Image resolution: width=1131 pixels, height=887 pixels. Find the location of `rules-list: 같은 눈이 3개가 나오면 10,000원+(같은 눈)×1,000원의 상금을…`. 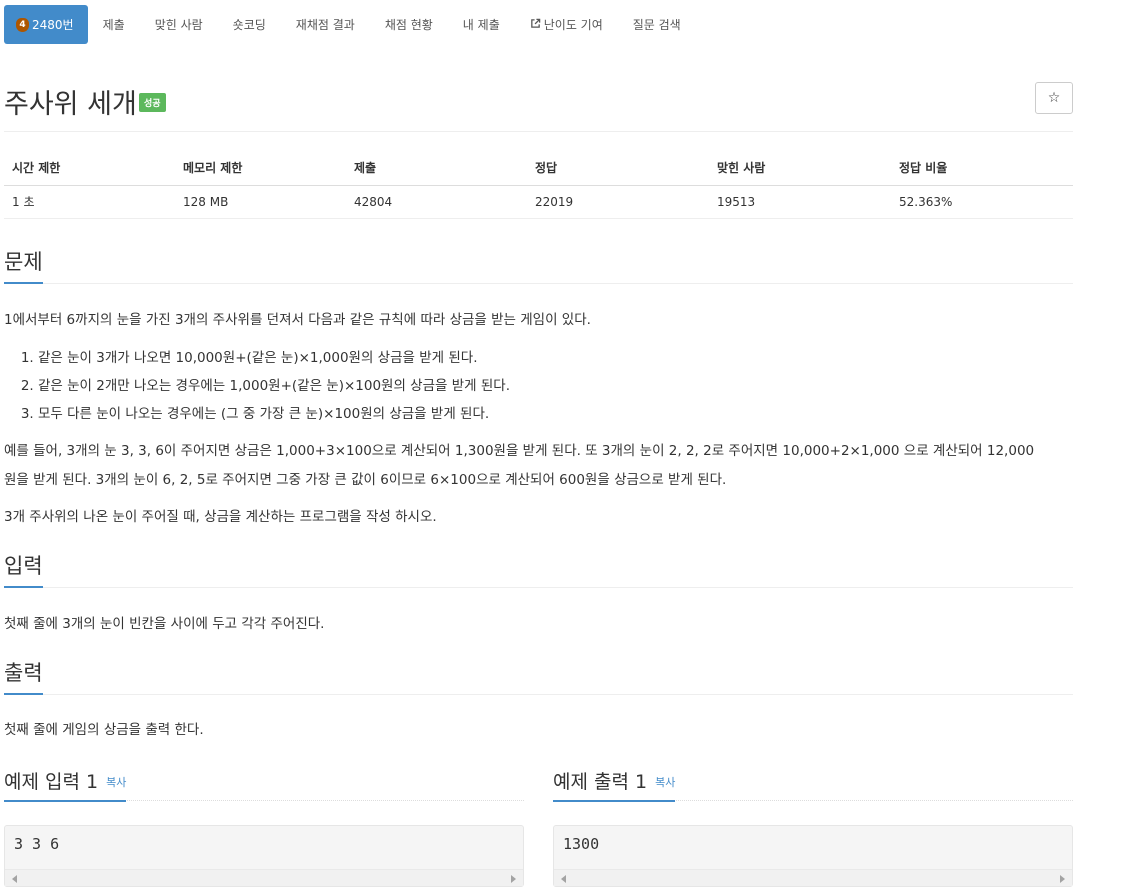

rules-list: 같은 눈이 3개가 나오면 10,000원+(같은 눈)×1,000원의 상금을… is located at coordinates (257, 386).